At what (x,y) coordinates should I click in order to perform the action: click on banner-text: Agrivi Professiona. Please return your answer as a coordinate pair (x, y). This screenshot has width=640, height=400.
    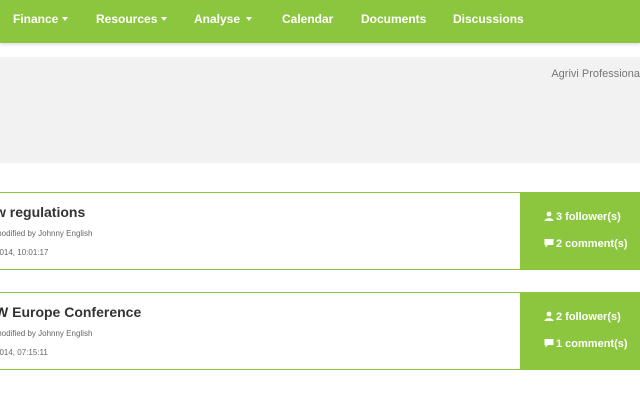
    Looking at the image, I should click on (595, 74).